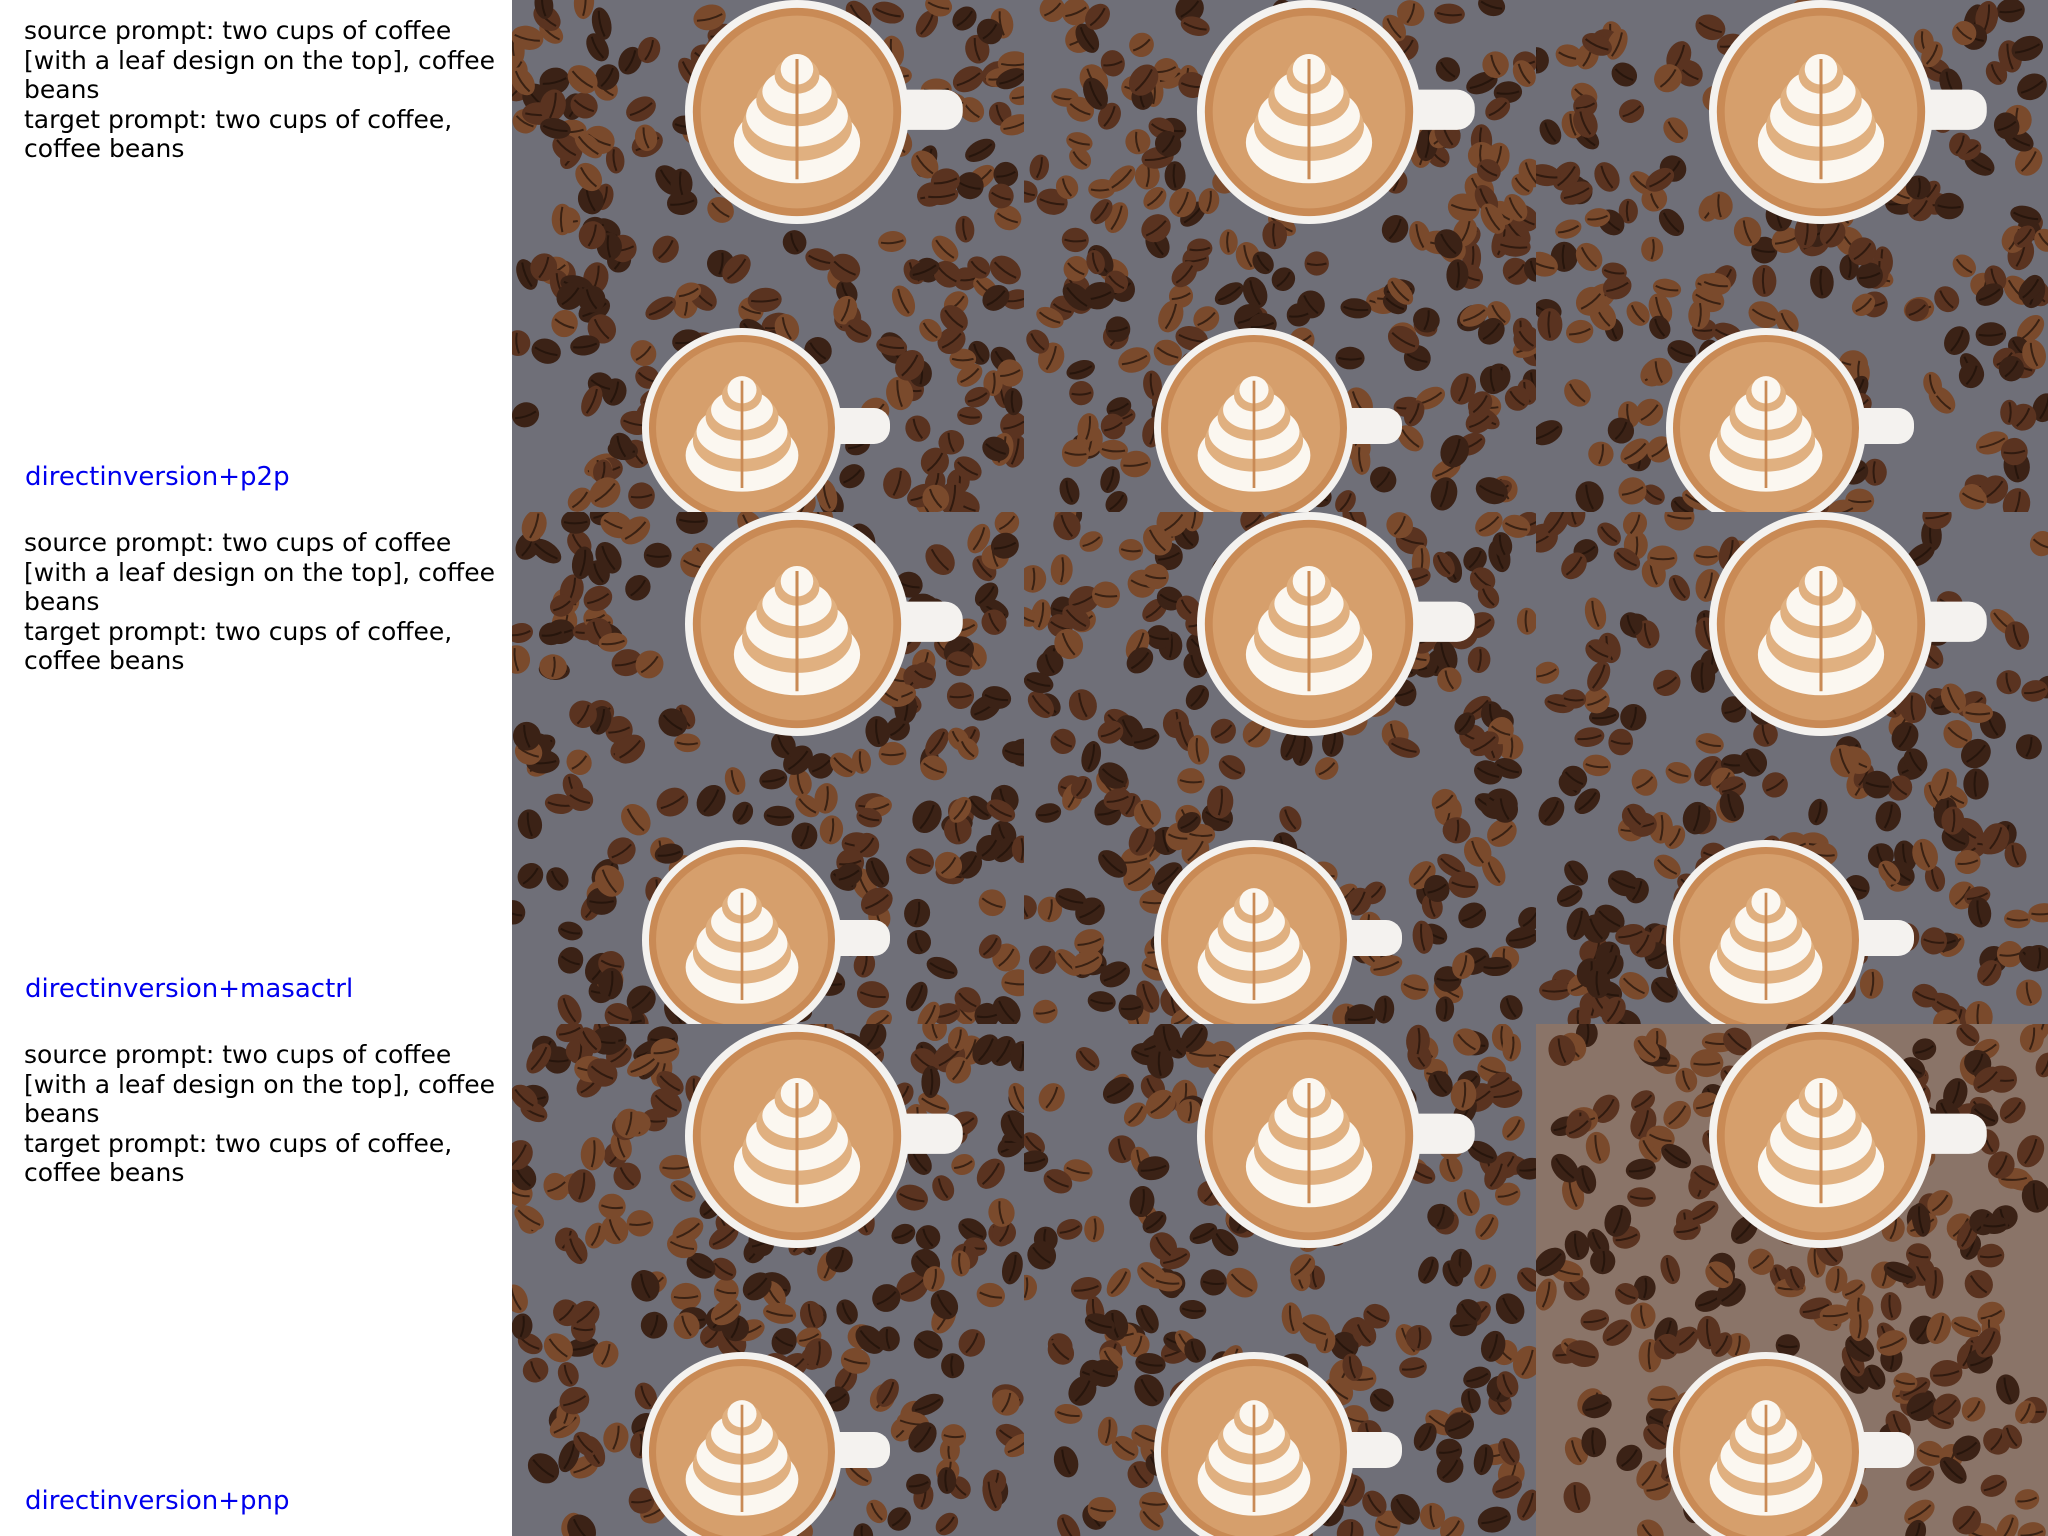  Describe the element at coordinates (189, 989) in the screenshot. I see `method-label: directinversion+masactrl` at that location.